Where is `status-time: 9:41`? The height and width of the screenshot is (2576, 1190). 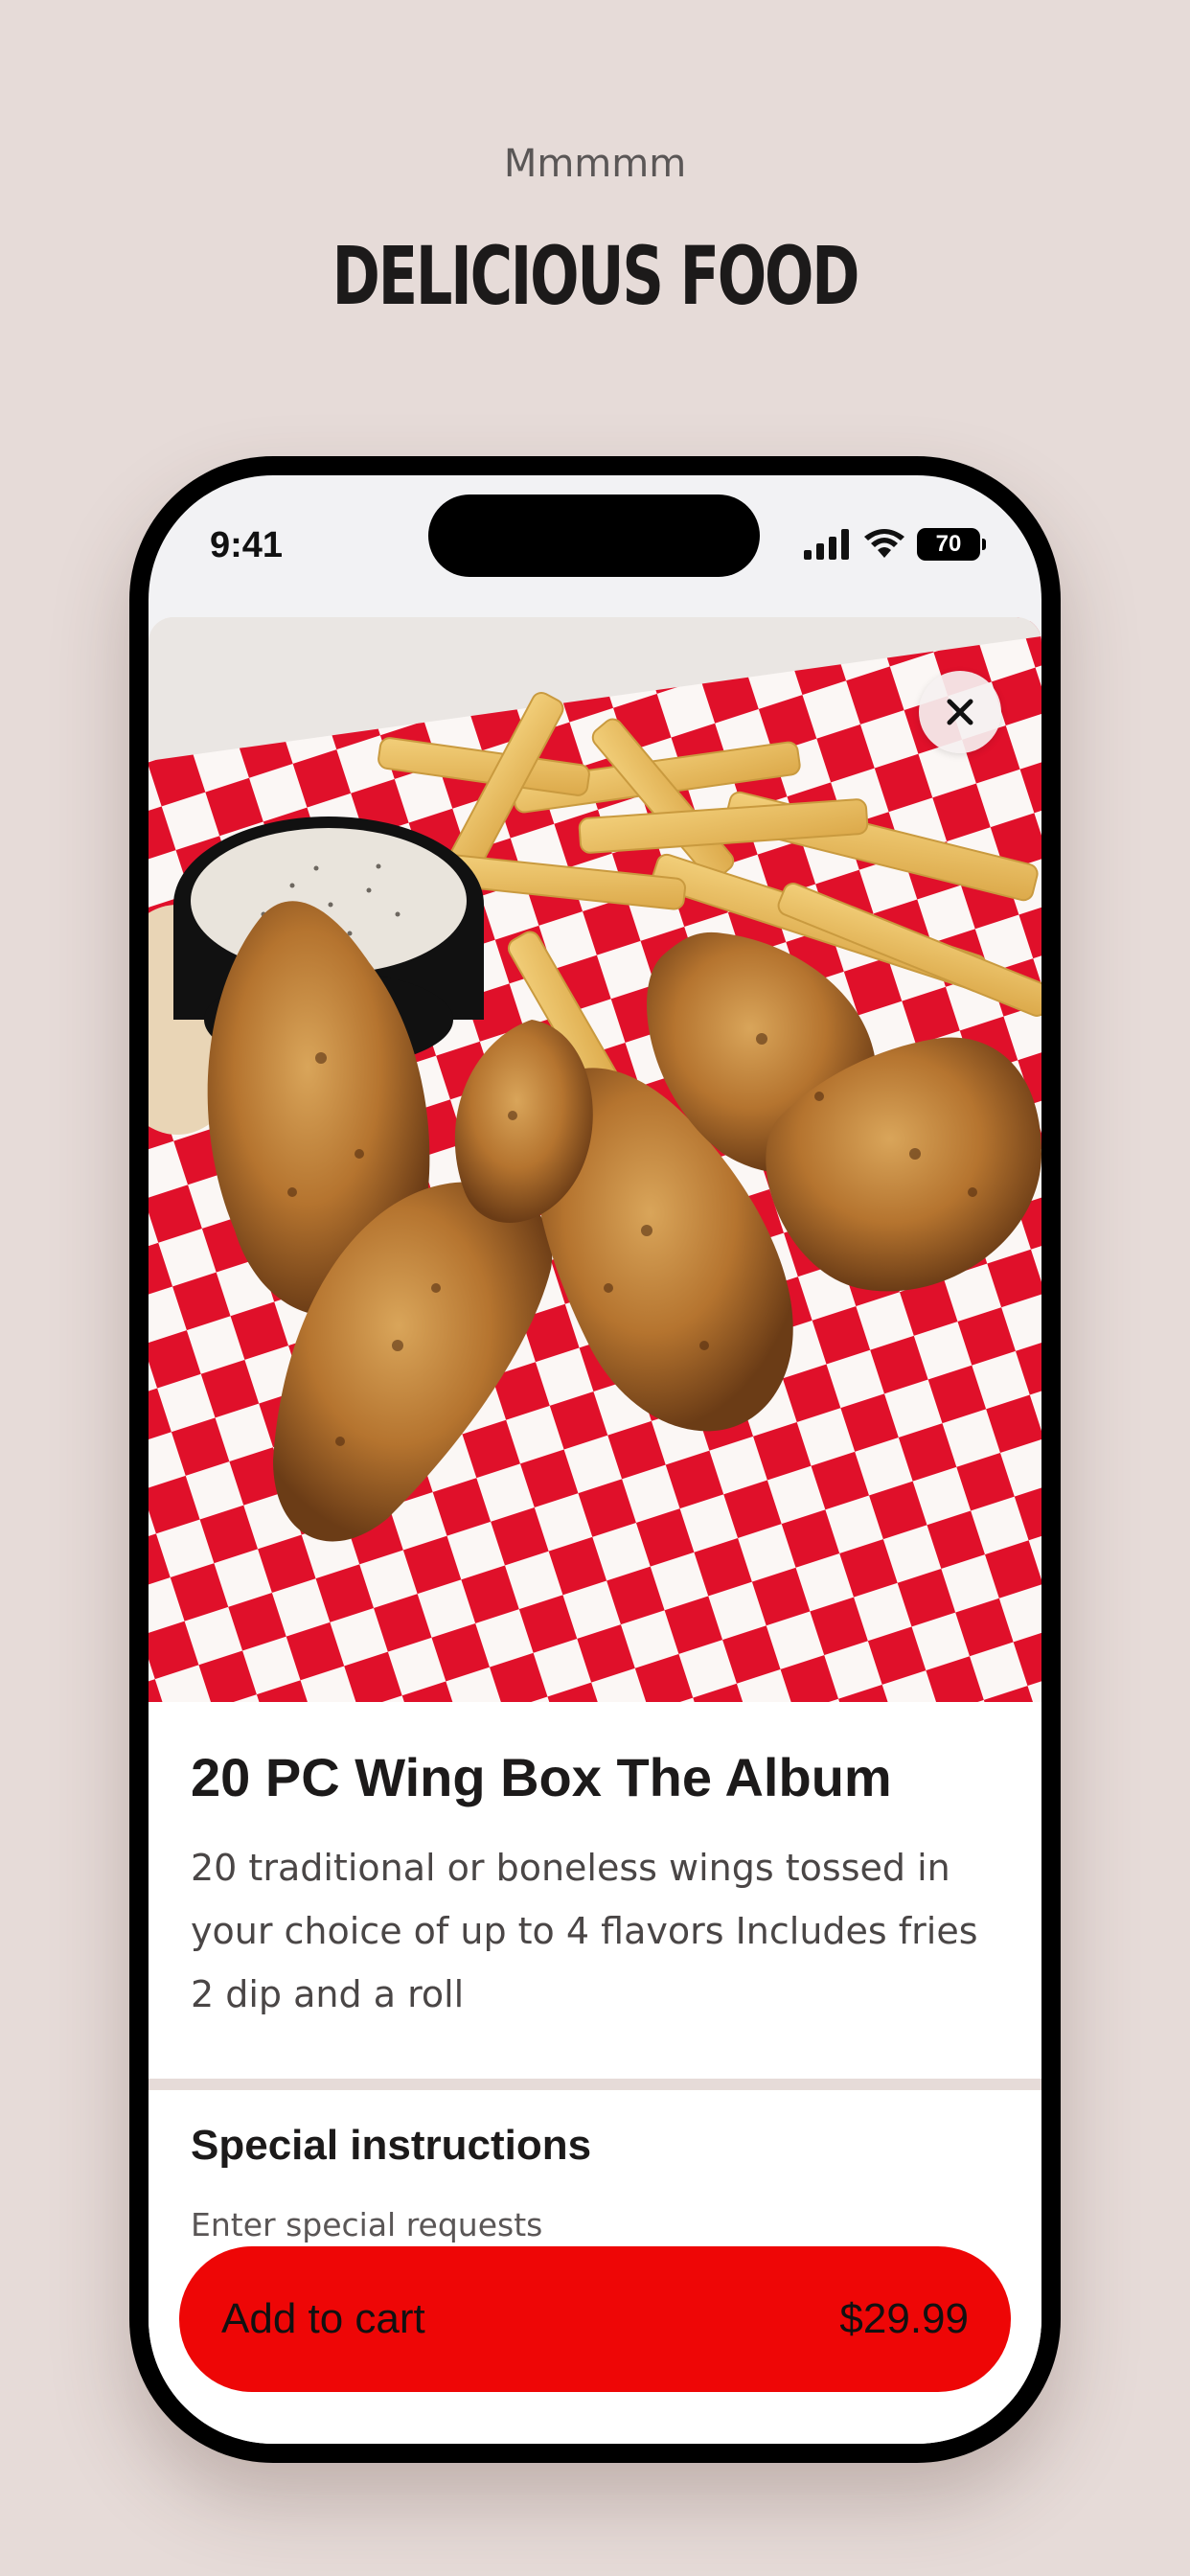 status-time: 9:41 is located at coordinates (247, 545).